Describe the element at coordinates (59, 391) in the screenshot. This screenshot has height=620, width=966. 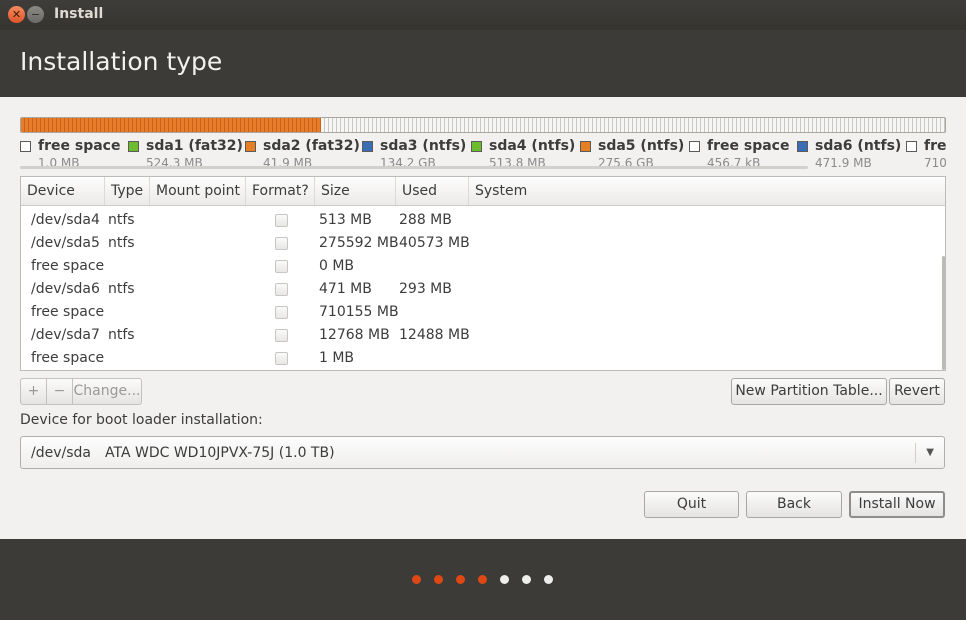
I see `remove-partition-button: −` at that location.